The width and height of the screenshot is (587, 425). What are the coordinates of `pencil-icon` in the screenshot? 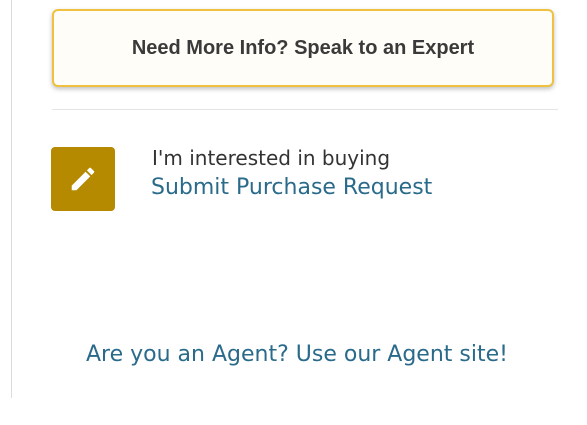 It's located at (83, 179).